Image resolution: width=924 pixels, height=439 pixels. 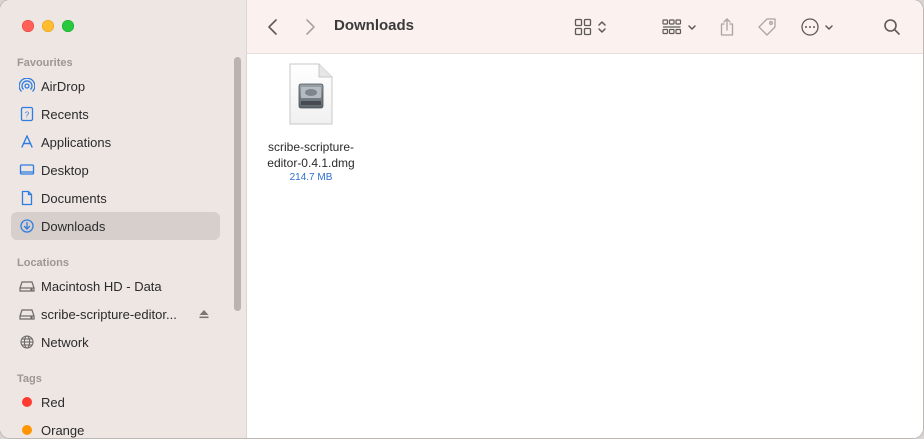 What do you see at coordinates (115, 114) in the screenshot?
I see `sidebar-item-recents: ? Recents` at bounding box center [115, 114].